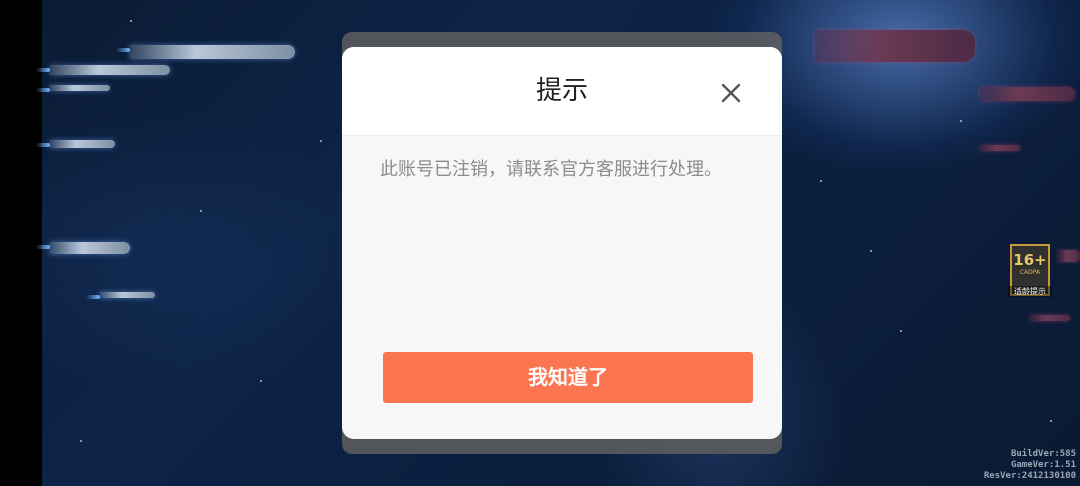 Image resolution: width=1080 pixels, height=486 pixels. I want to click on dialog-header: 提示, so click(562, 91).